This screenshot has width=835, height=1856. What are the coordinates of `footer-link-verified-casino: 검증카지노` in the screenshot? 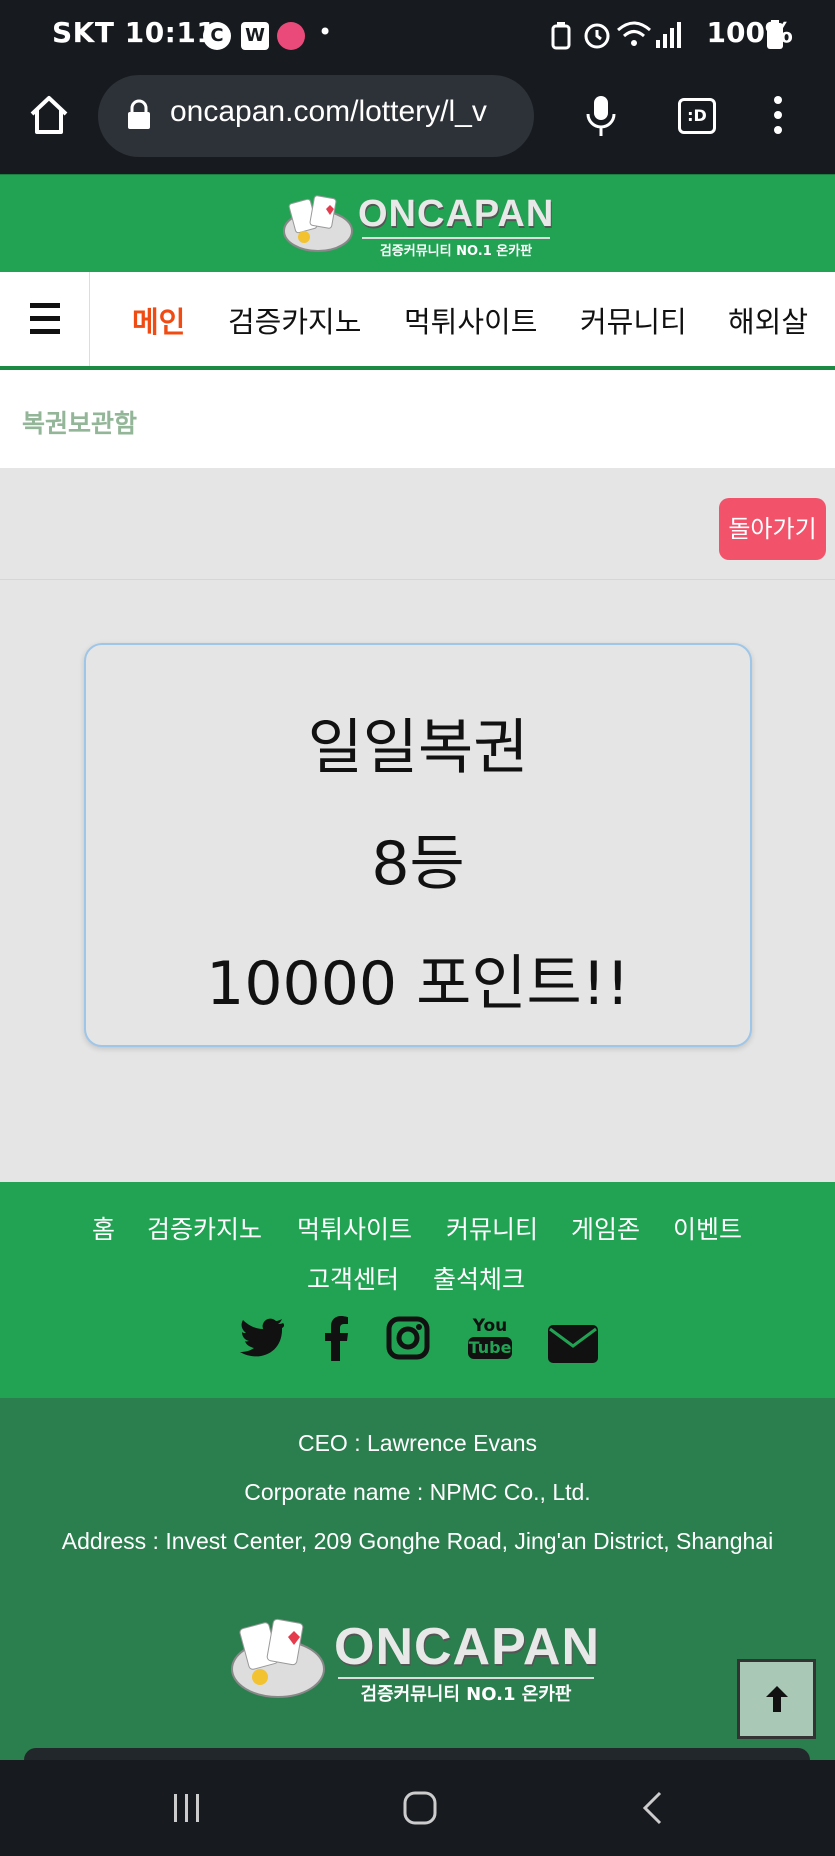 It's located at (204, 1228).